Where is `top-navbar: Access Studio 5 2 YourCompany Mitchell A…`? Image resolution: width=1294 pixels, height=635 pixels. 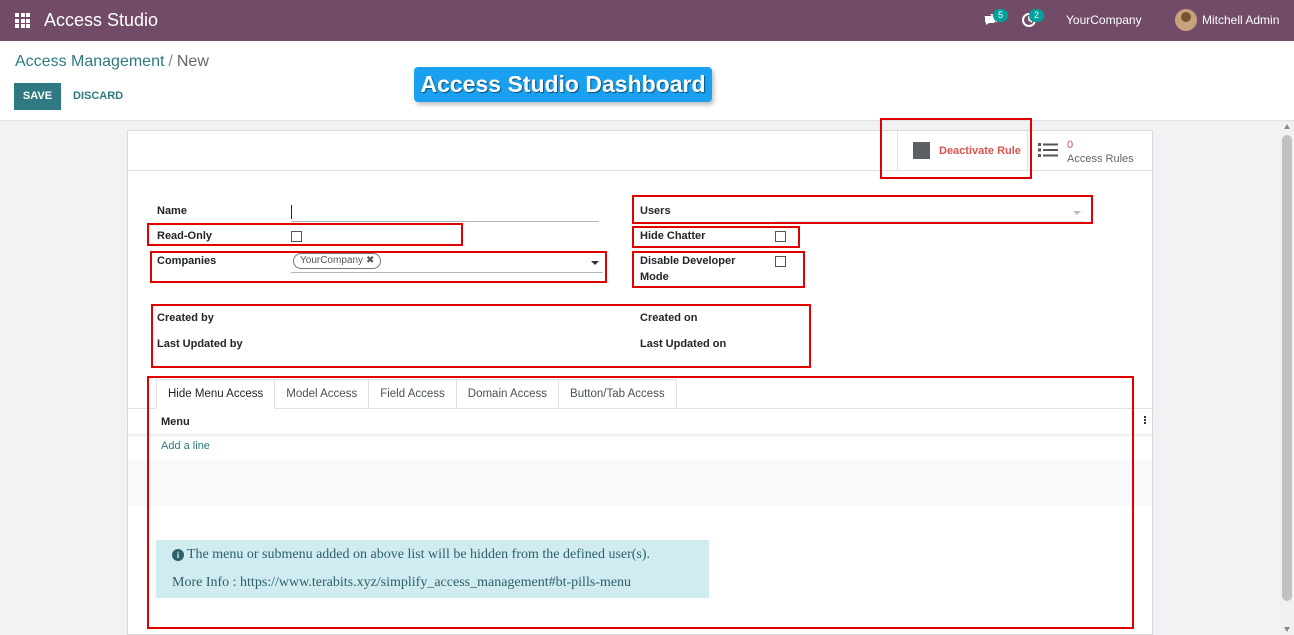 top-navbar: Access Studio 5 2 YourCompany Mitchell A… is located at coordinates (647, 20).